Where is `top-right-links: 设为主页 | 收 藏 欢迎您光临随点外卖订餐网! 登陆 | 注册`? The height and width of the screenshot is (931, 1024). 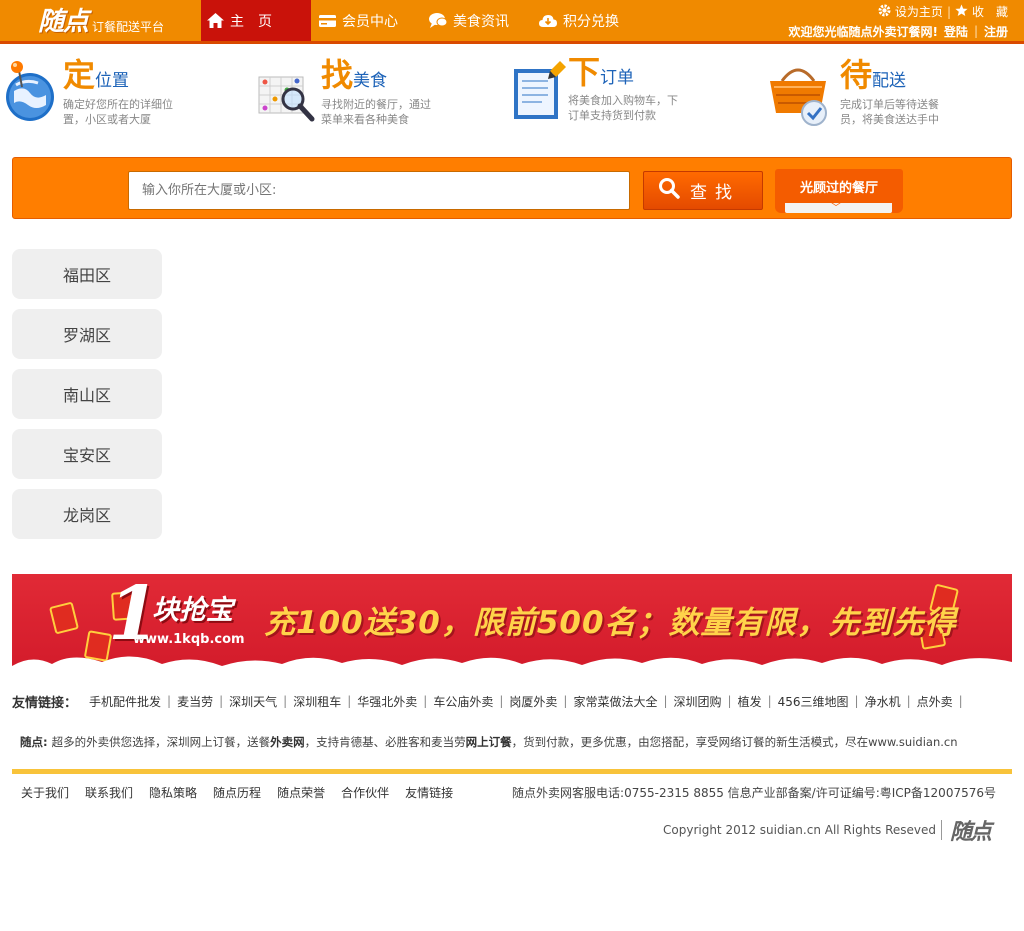
top-right-links: 设为主页 | 收 藏 欢迎您光临随点外卖订餐网! 登陆 | 注册 is located at coordinates (898, 22).